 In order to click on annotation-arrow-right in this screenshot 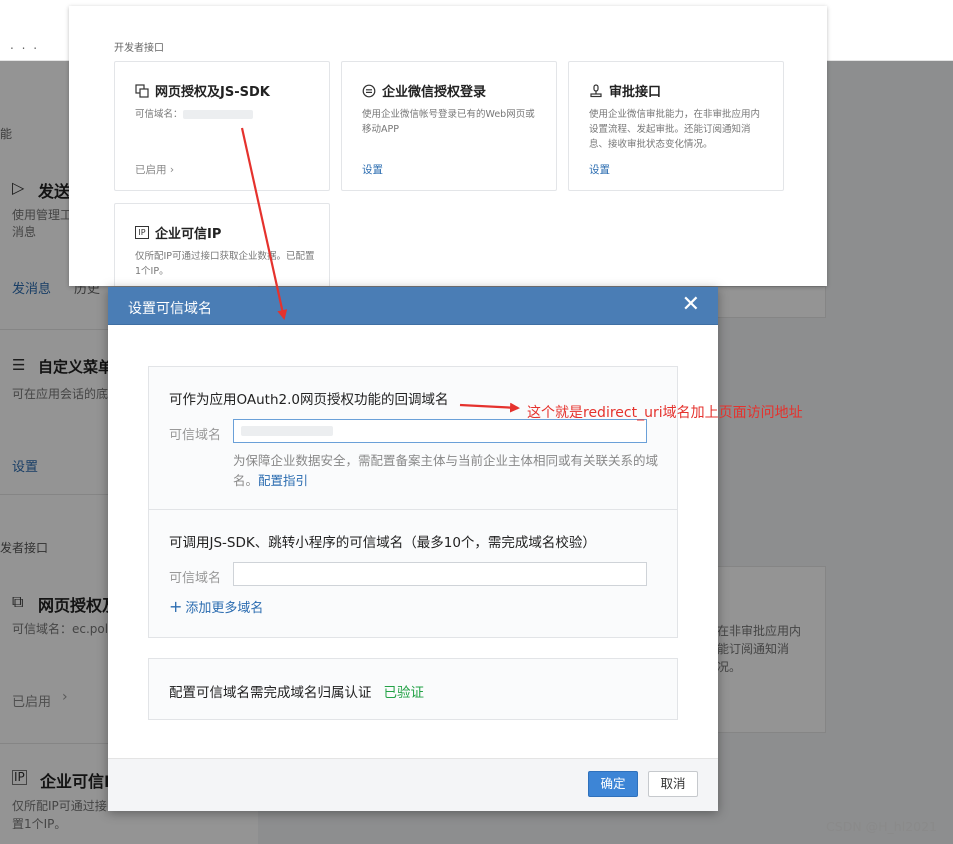, I will do `click(489, 407)`.